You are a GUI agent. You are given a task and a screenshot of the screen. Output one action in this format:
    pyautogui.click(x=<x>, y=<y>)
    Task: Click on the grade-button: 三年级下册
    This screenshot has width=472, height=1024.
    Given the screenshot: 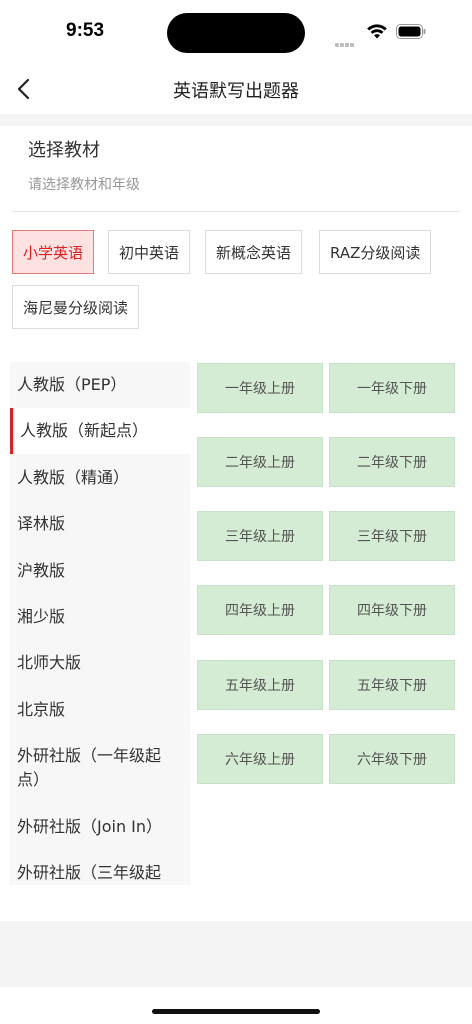 What is the action you would take?
    pyautogui.click(x=392, y=536)
    